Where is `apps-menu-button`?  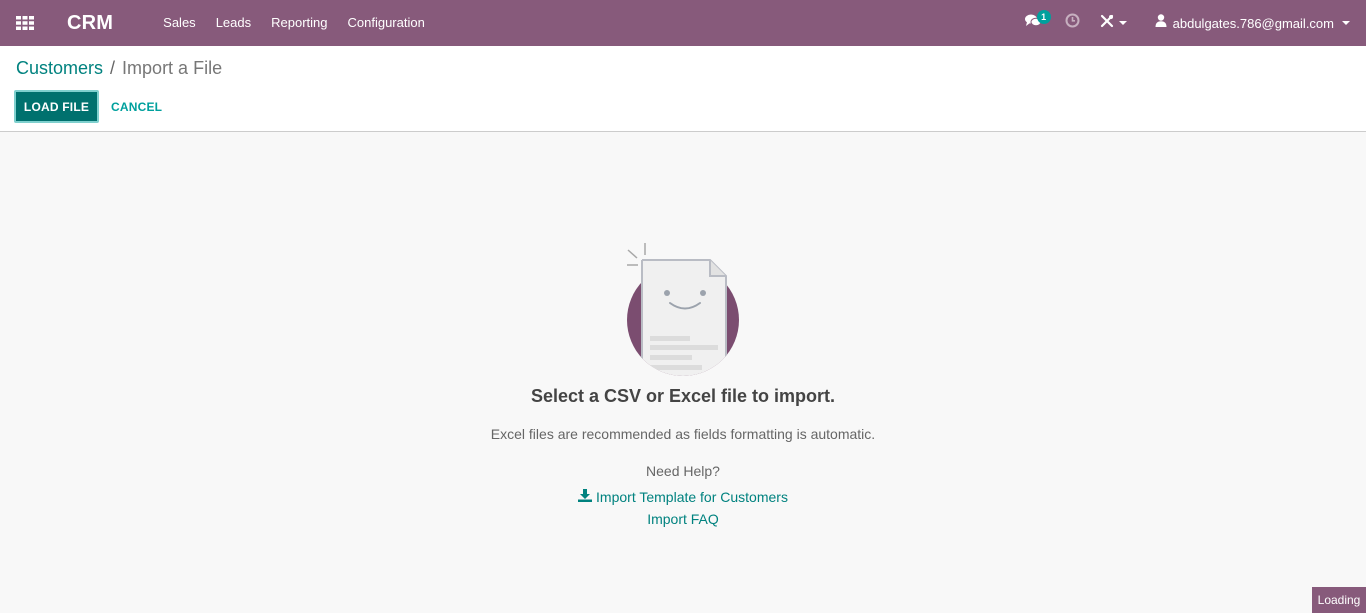 apps-menu-button is located at coordinates (25, 23).